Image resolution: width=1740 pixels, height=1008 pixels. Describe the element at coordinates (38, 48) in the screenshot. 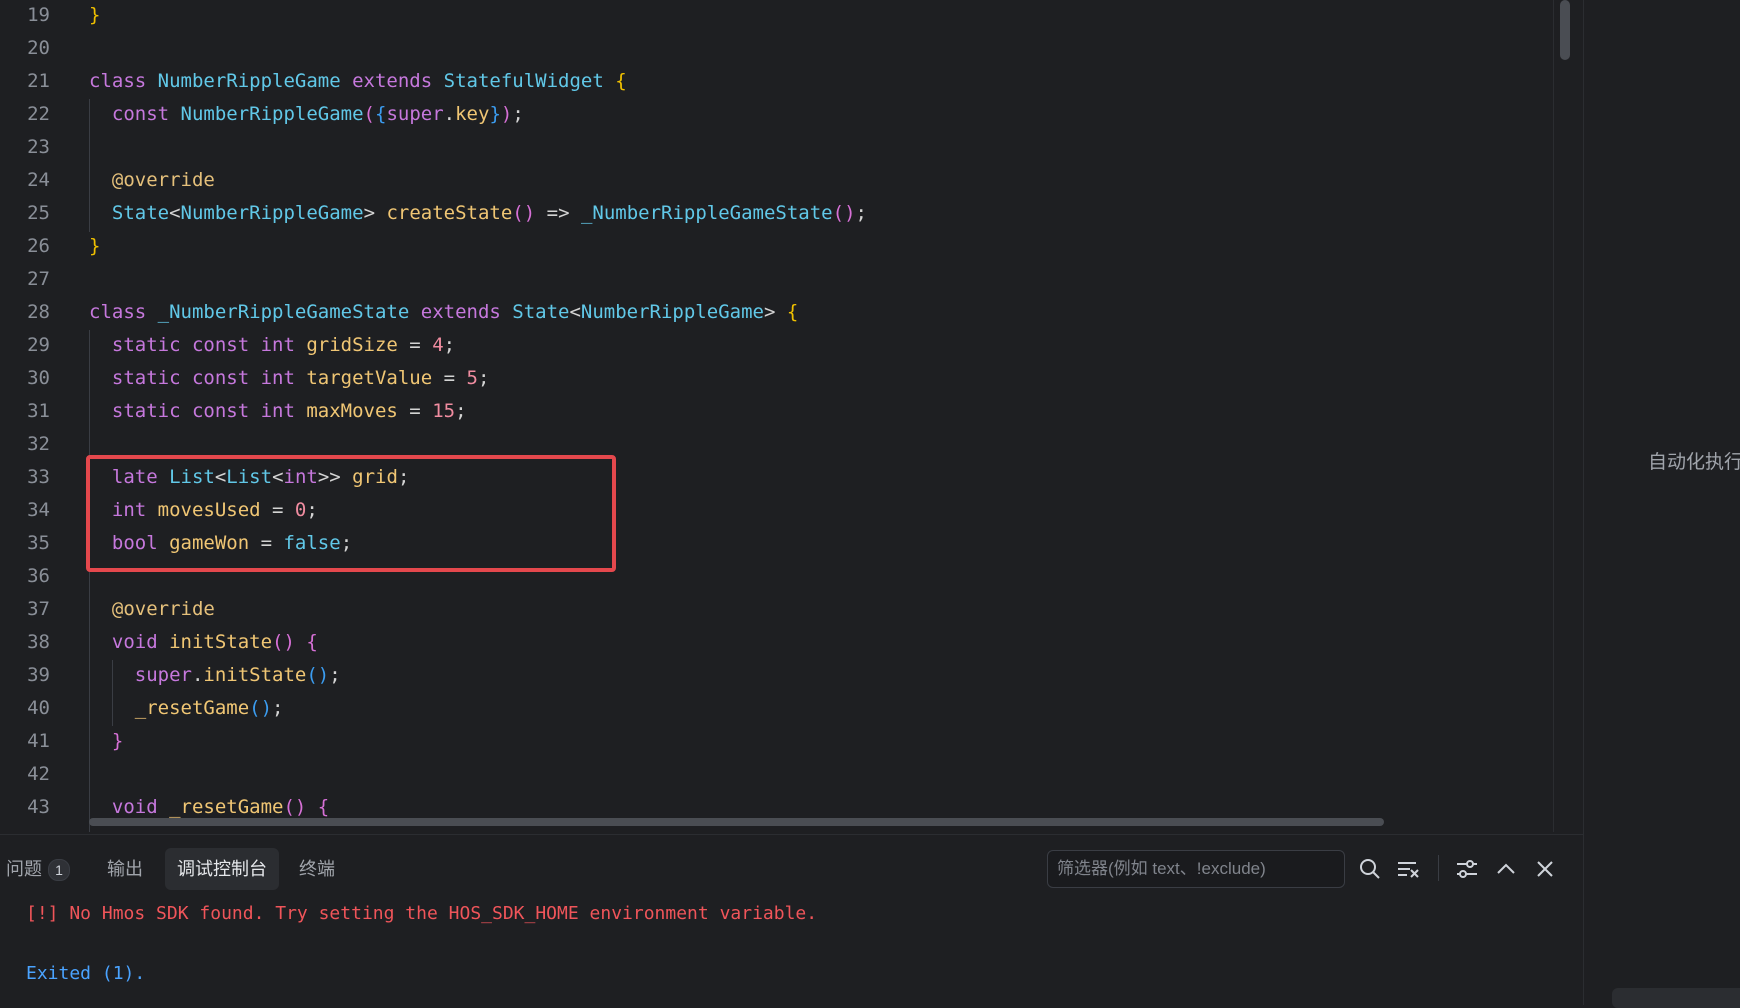

I see `line-number: 20` at that location.